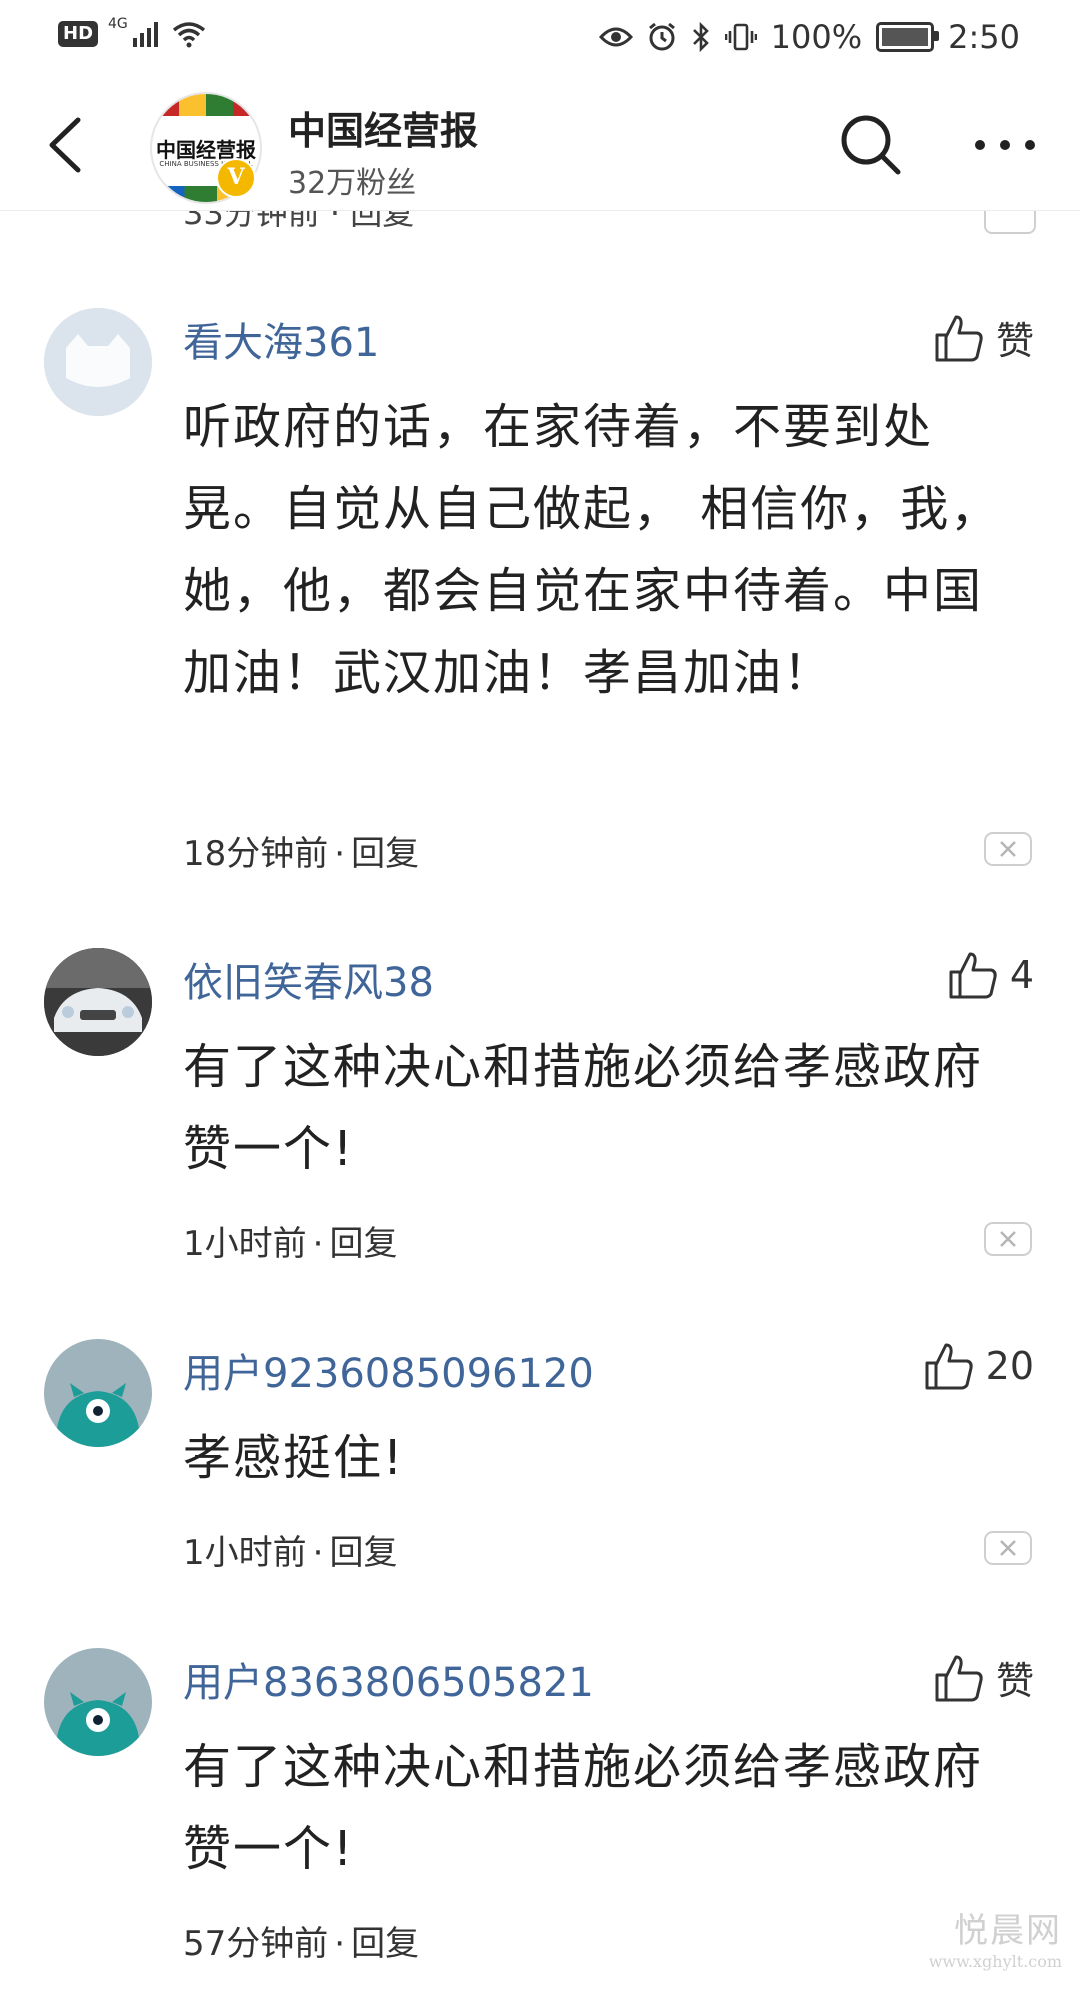  I want to click on watermark-main: 悦晨网, so click(1008, 1931).